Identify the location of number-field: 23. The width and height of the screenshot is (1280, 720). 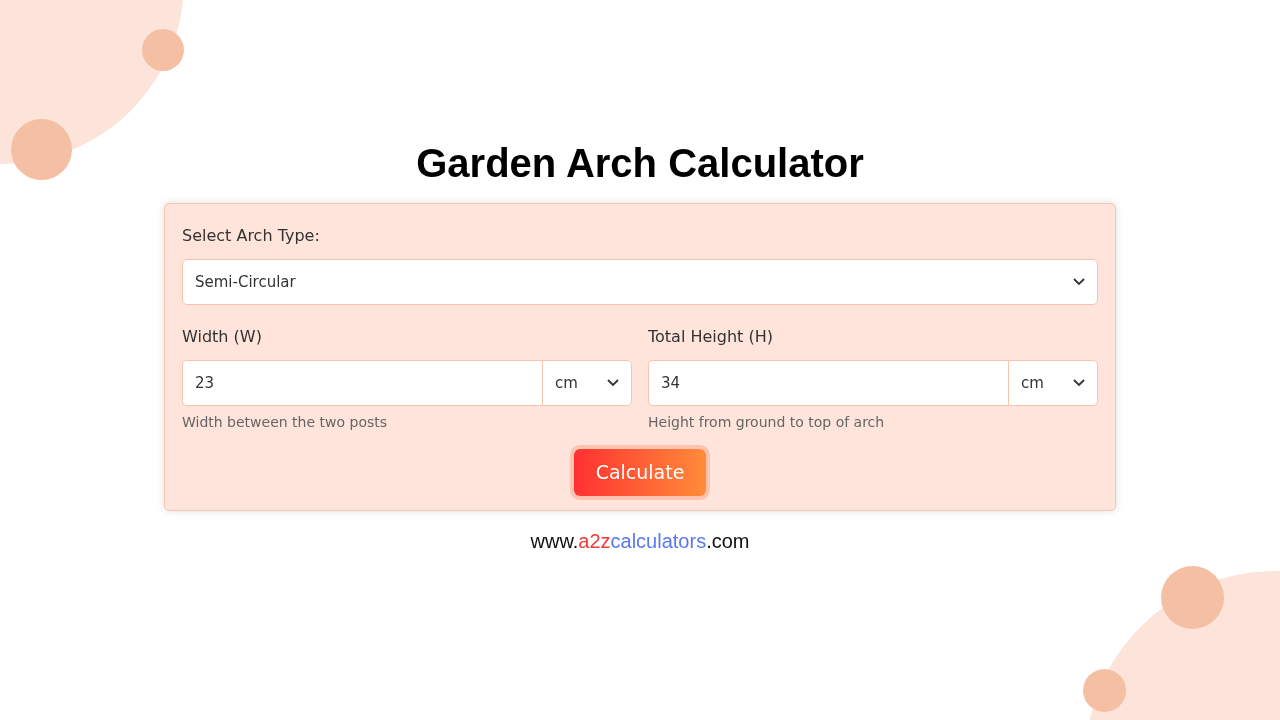
(362, 383).